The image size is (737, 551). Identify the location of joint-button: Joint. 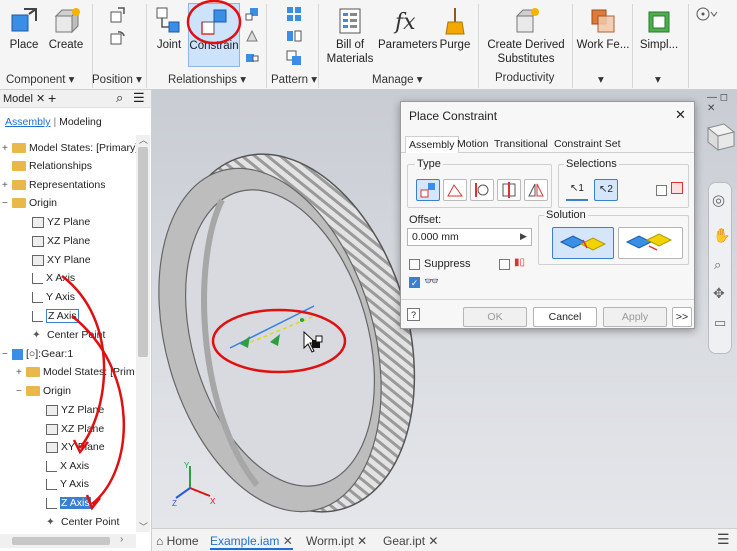
(169, 28).